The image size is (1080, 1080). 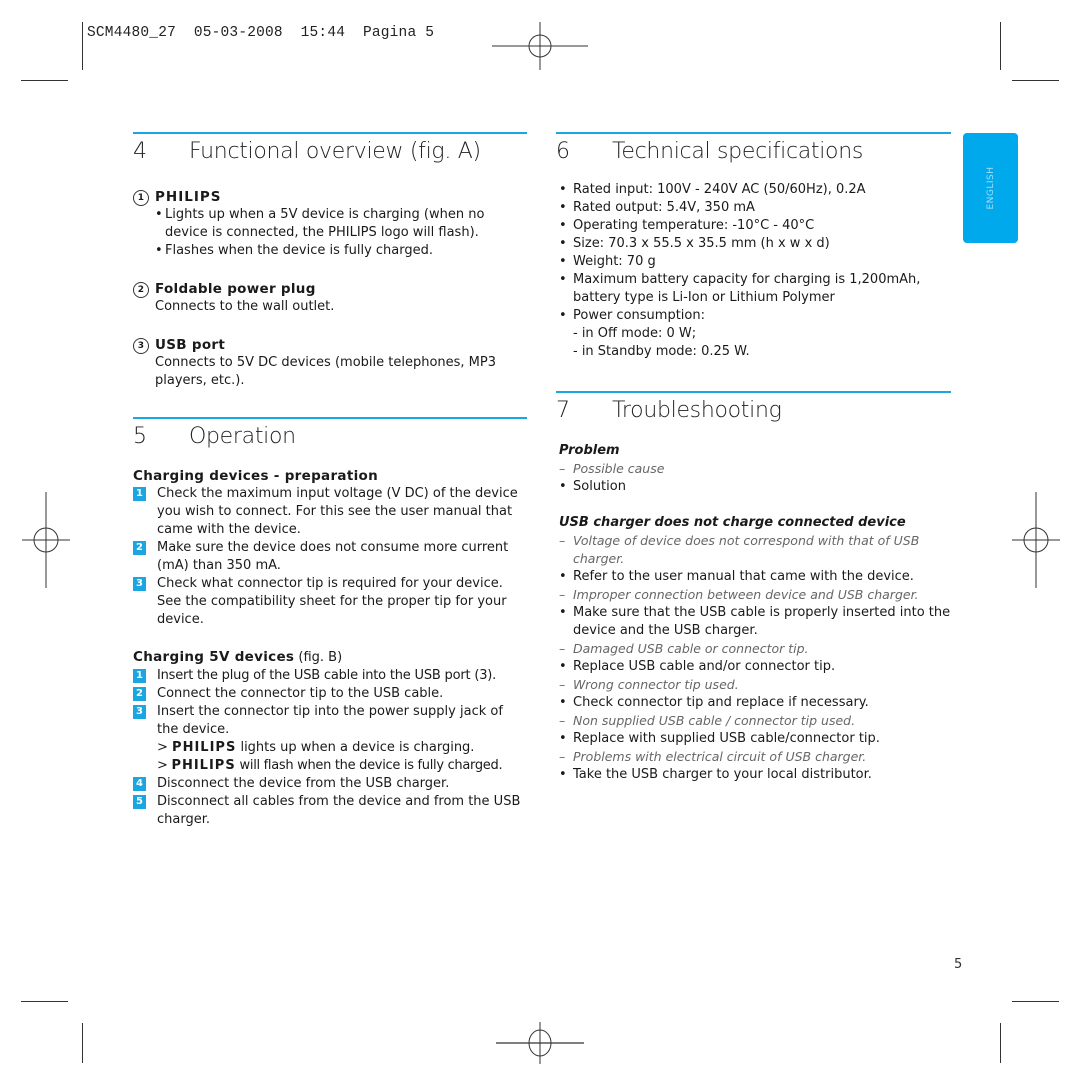 I want to click on item-heading: 1 PHILIPS, so click(x=330, y=197).